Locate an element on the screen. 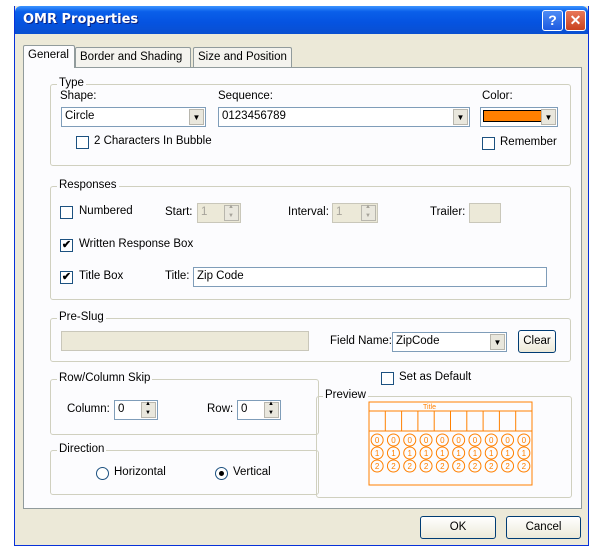 This screenshot has width=595, height=546. direction-group: Direction Horizontal Vertical is located at coordinates (184, 469).